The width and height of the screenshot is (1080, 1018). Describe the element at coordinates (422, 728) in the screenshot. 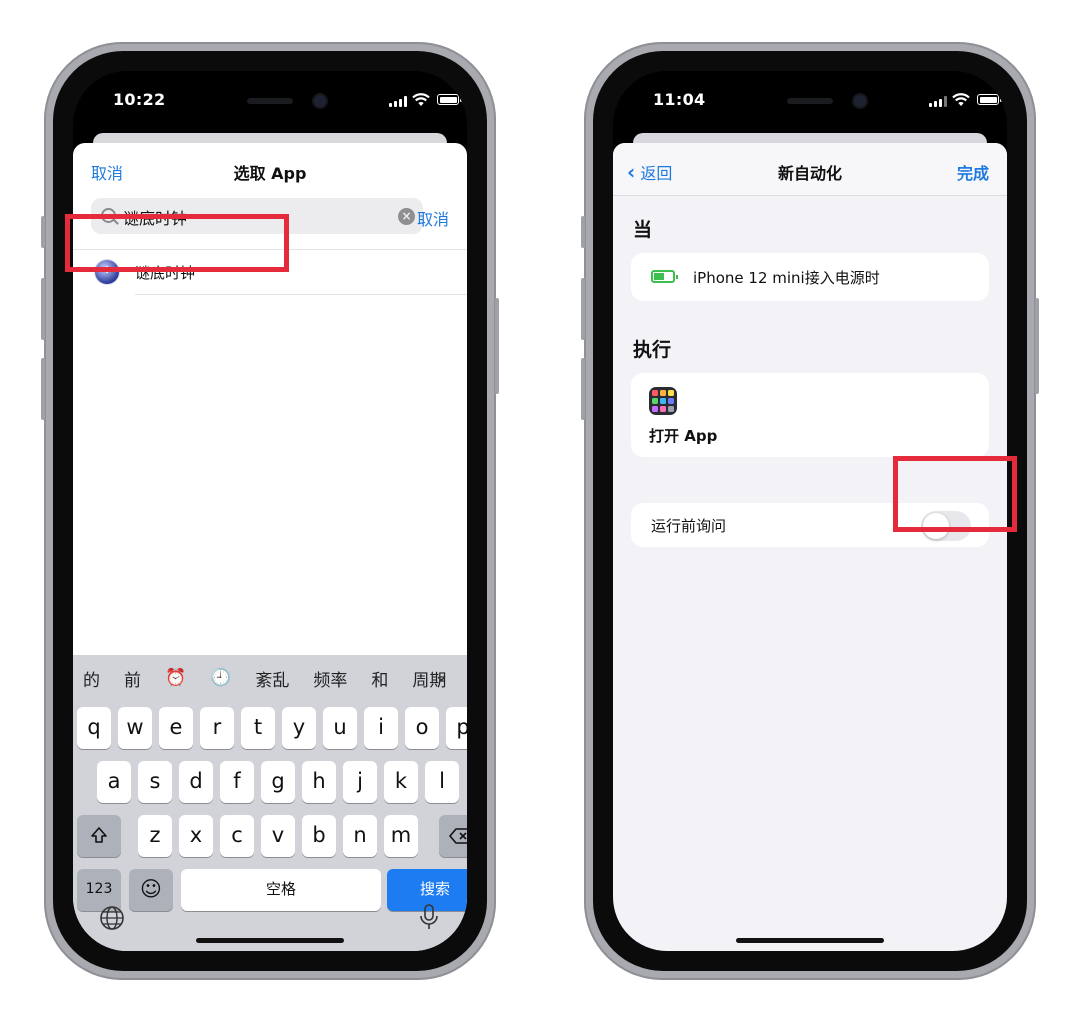

I see `key-o: o` at that location.